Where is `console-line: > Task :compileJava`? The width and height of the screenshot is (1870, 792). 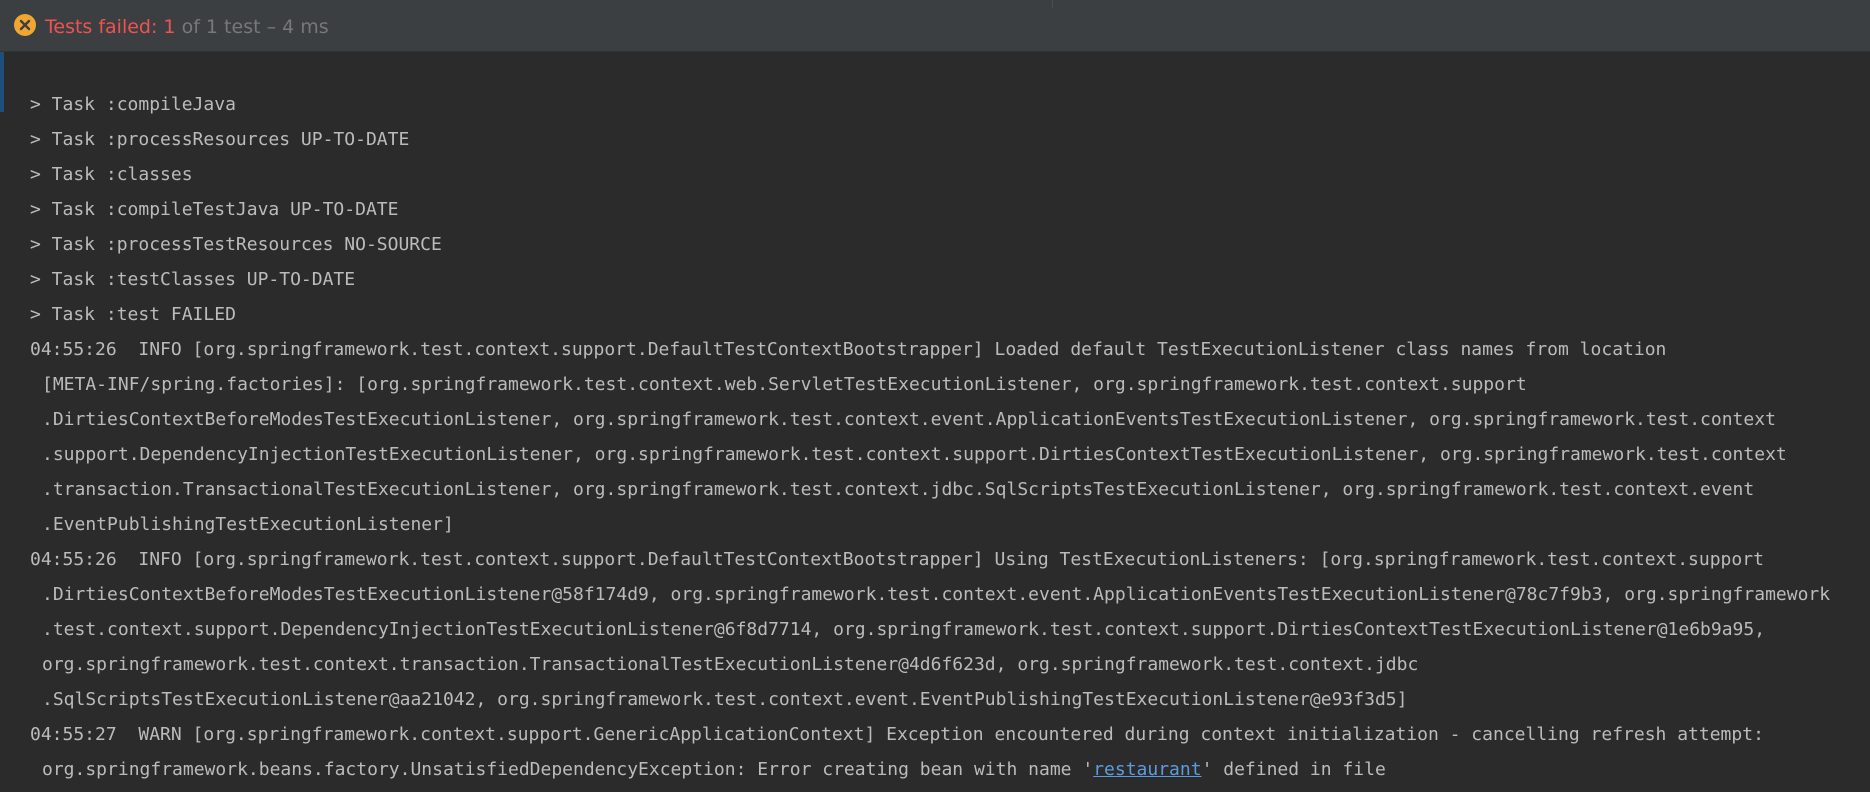
console-line: > Task :compileJava is located at coordinates (133, 104).